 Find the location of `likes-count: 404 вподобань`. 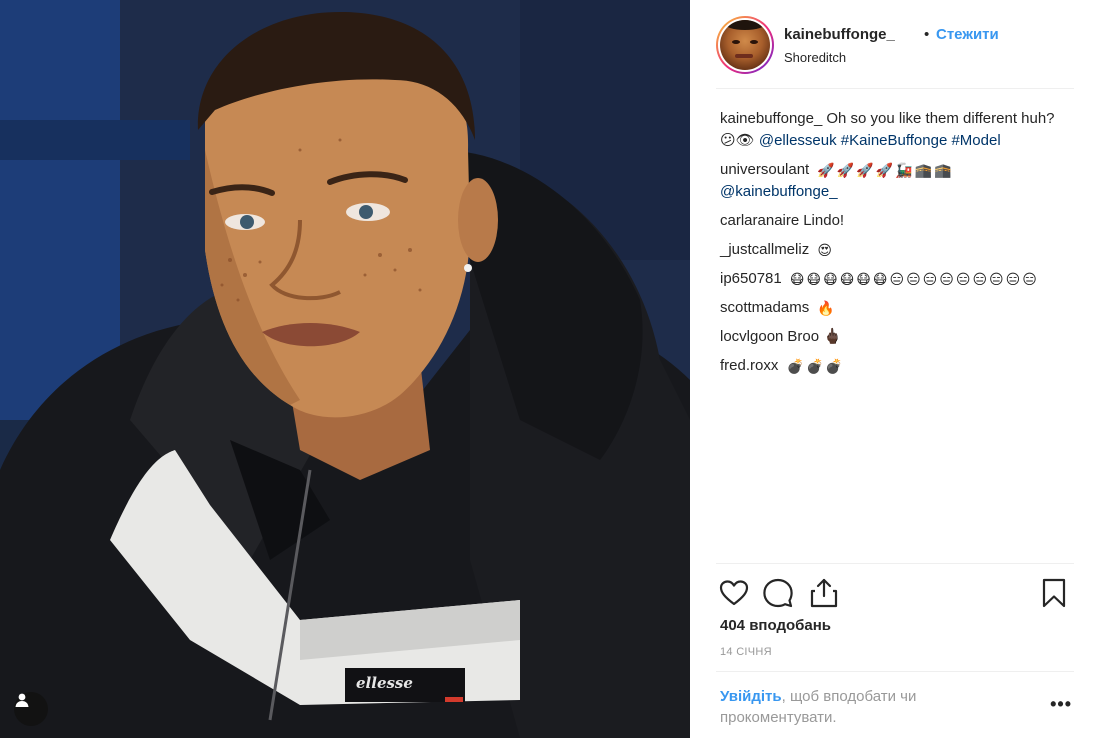

likes-count: 404 вподобань is located at coordinates (775, 625).